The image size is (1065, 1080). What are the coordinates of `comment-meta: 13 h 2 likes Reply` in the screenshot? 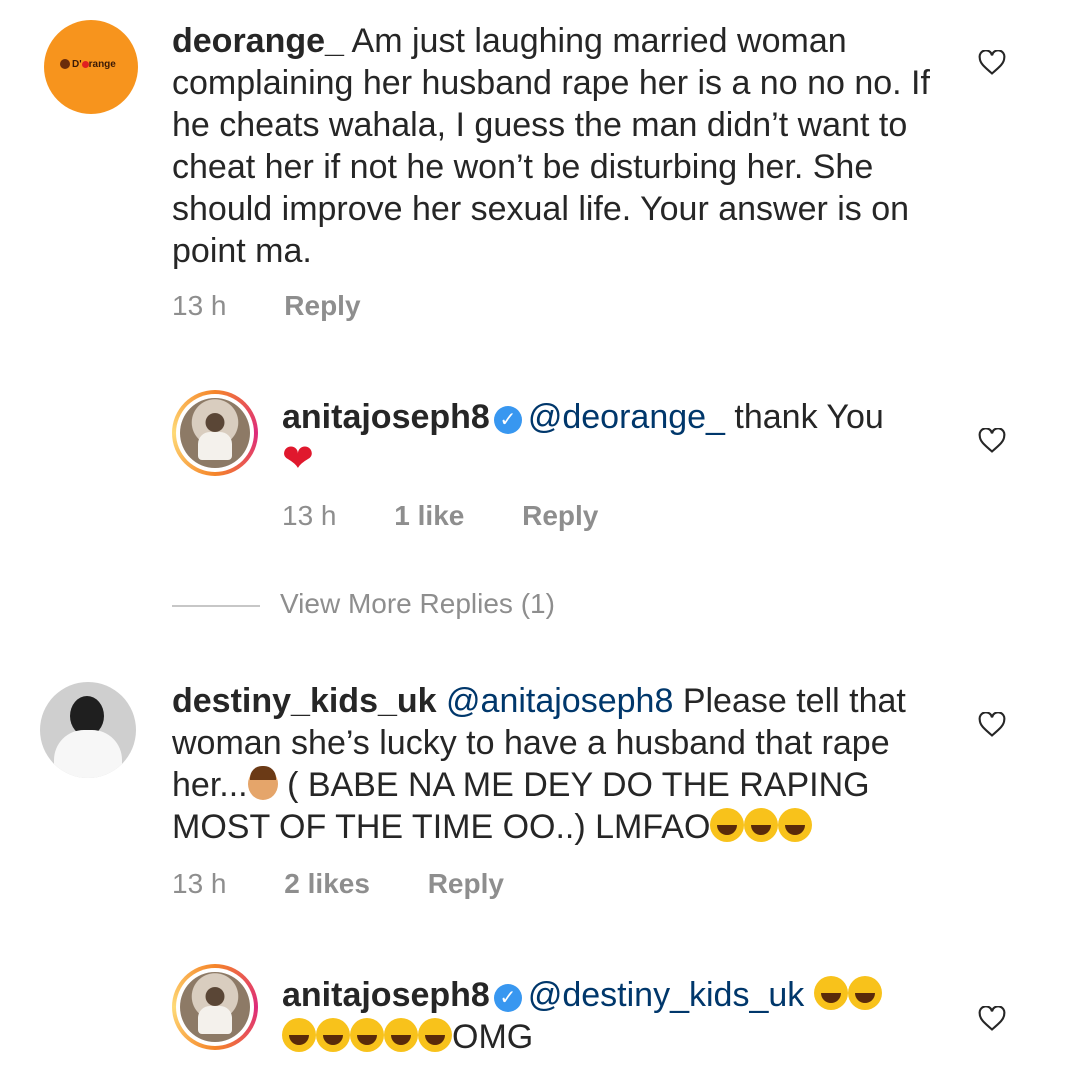 It's located at (338, 884).